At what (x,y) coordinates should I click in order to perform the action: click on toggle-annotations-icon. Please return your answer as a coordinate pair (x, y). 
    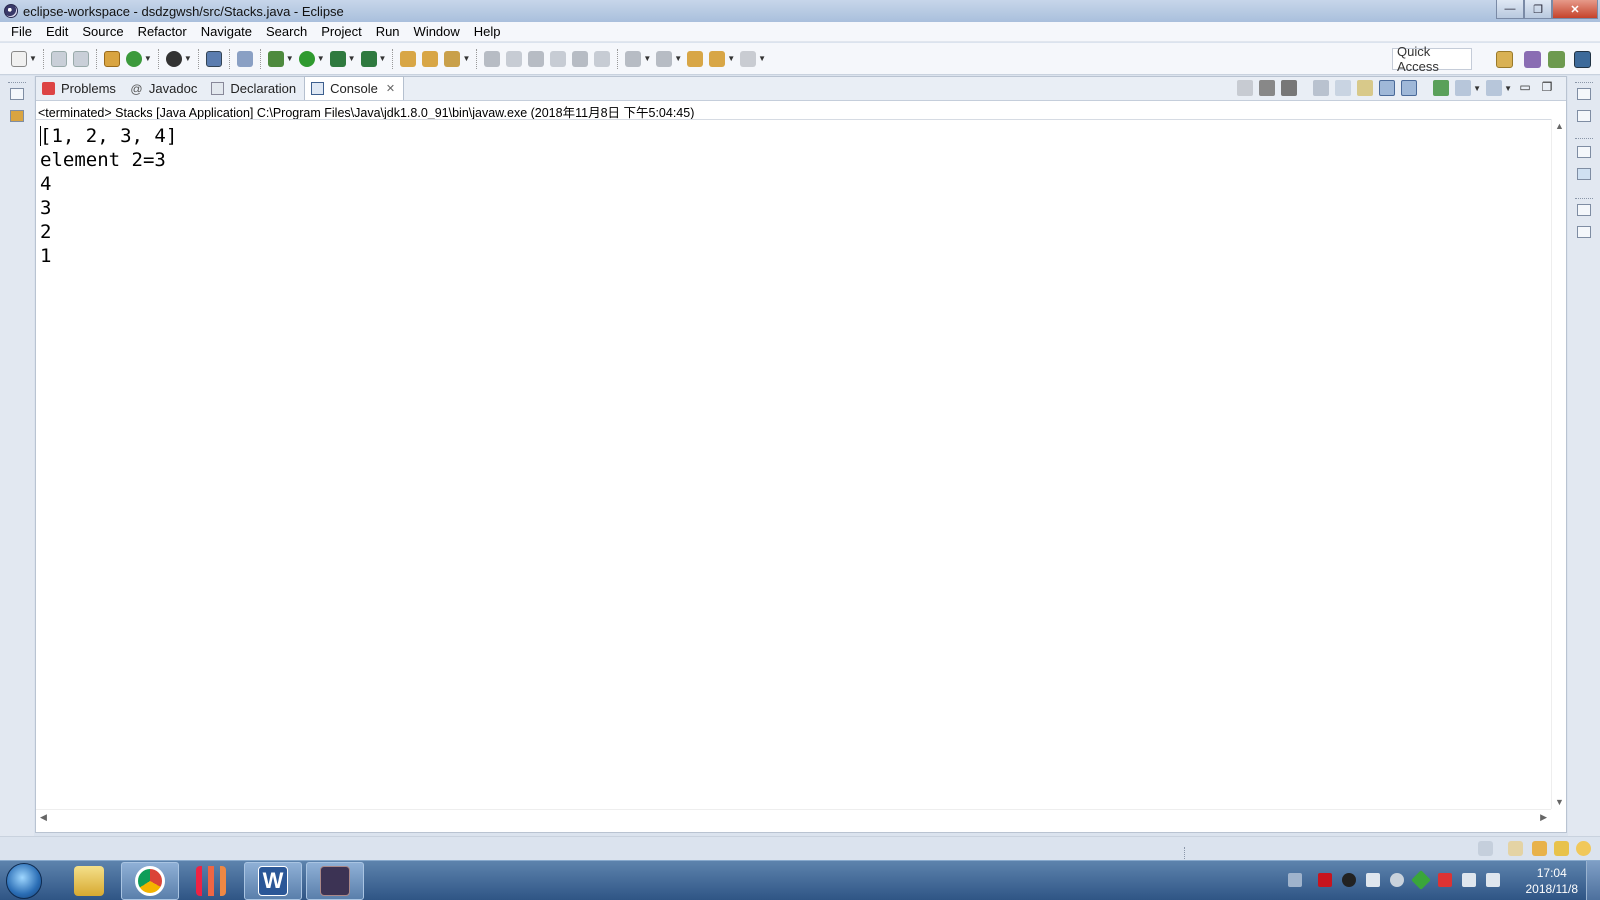
    Looking at the image, I should click on (492, 58).